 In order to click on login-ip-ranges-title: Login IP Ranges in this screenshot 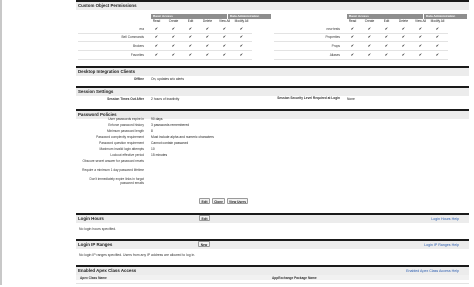, I will do `click(95, 244)`.